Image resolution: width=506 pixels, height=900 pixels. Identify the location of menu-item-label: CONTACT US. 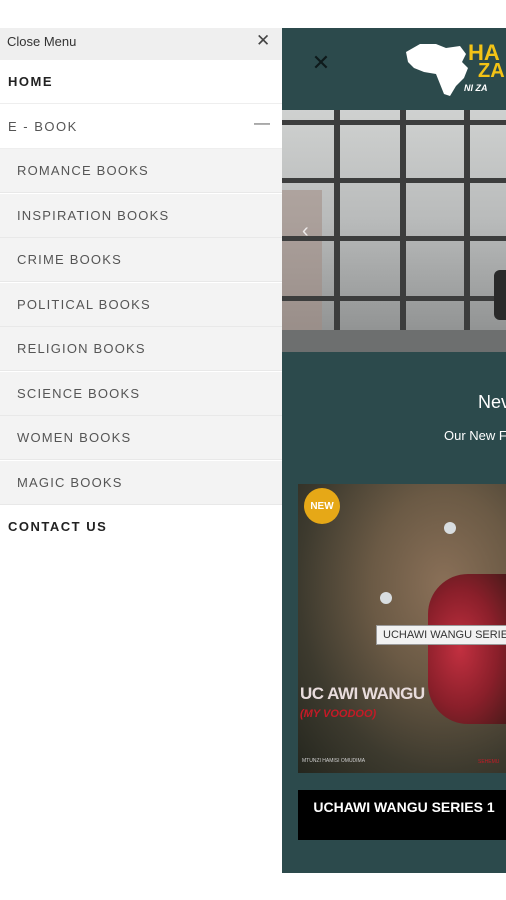
(58, 526).